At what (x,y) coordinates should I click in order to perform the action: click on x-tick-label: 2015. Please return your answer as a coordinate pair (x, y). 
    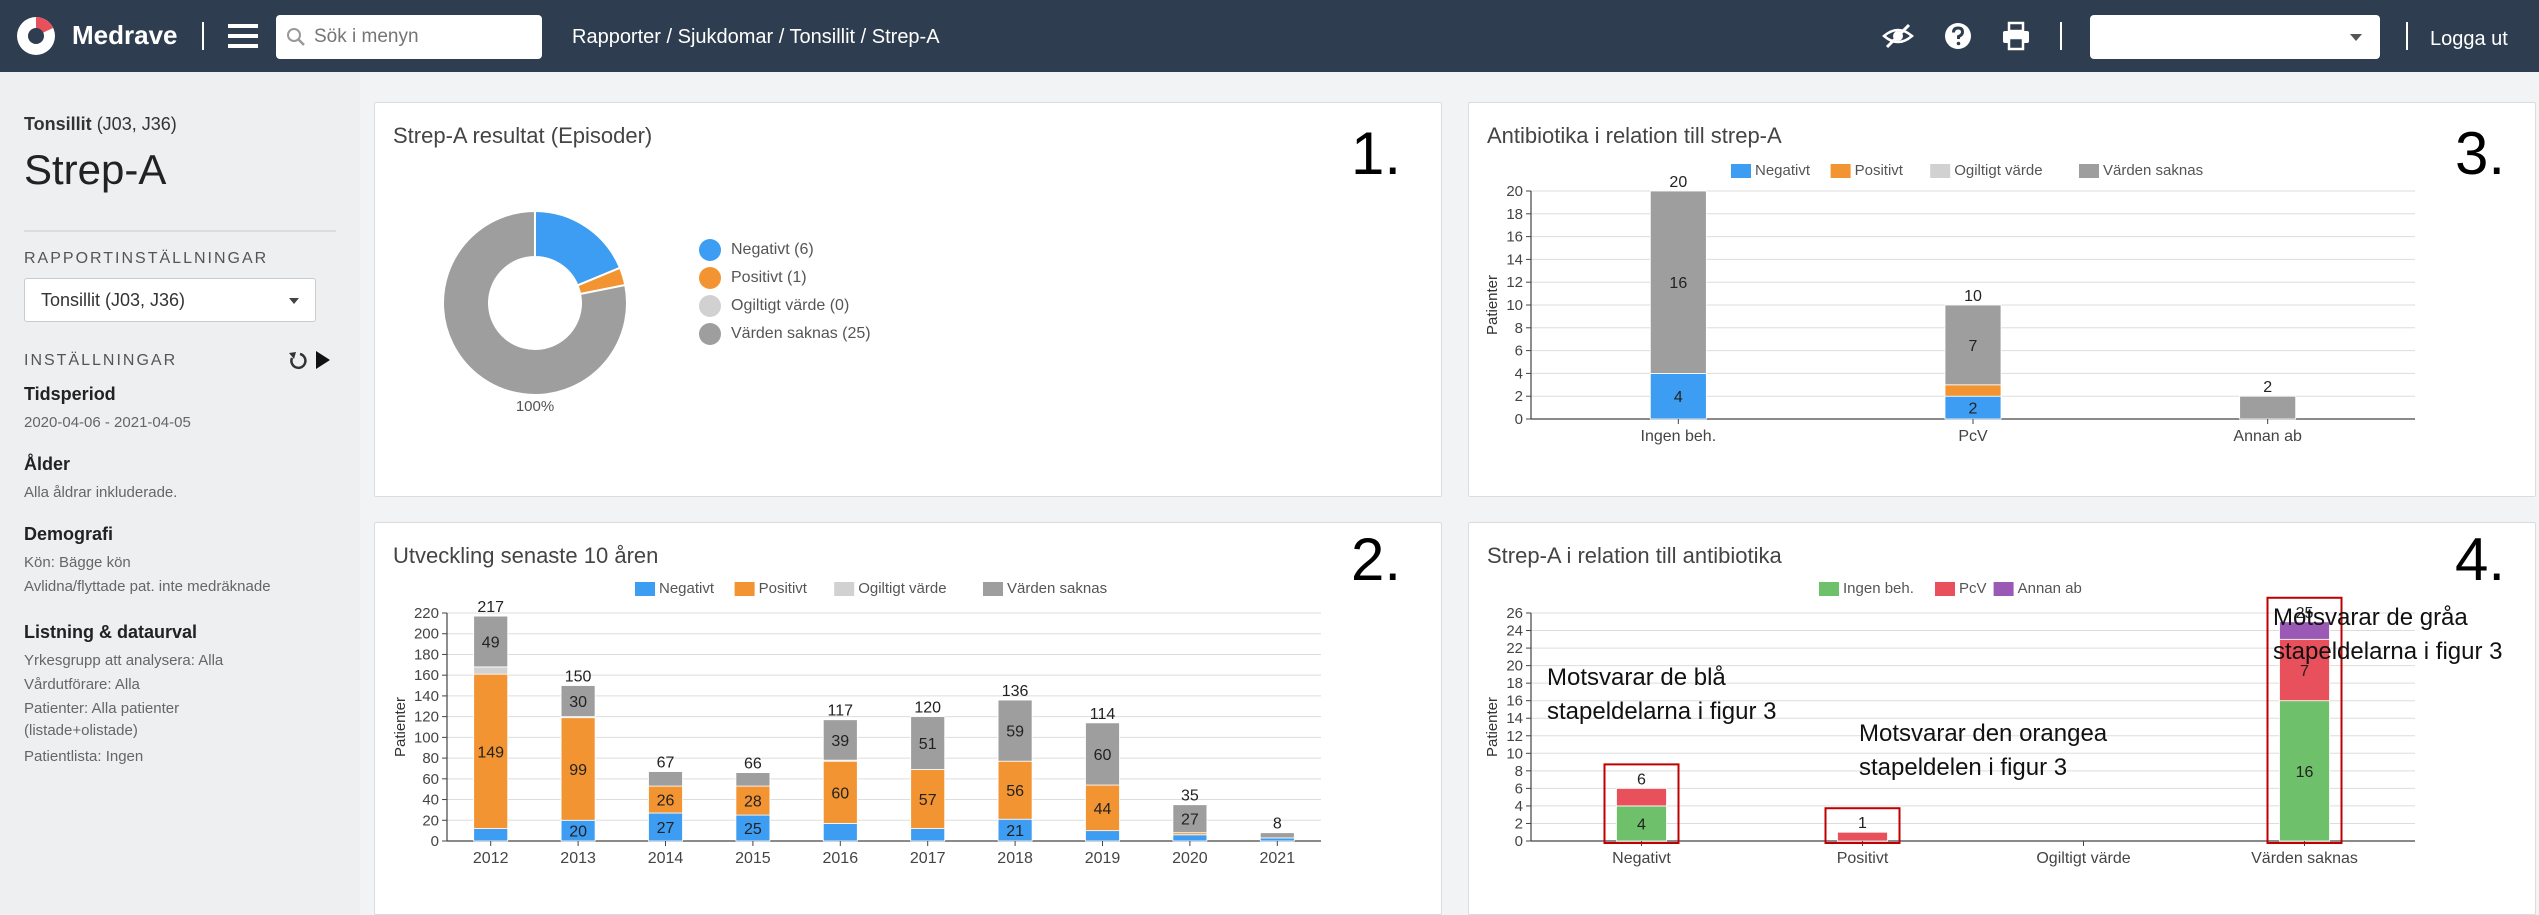
    Looking at the image, I should click on (753, 858).